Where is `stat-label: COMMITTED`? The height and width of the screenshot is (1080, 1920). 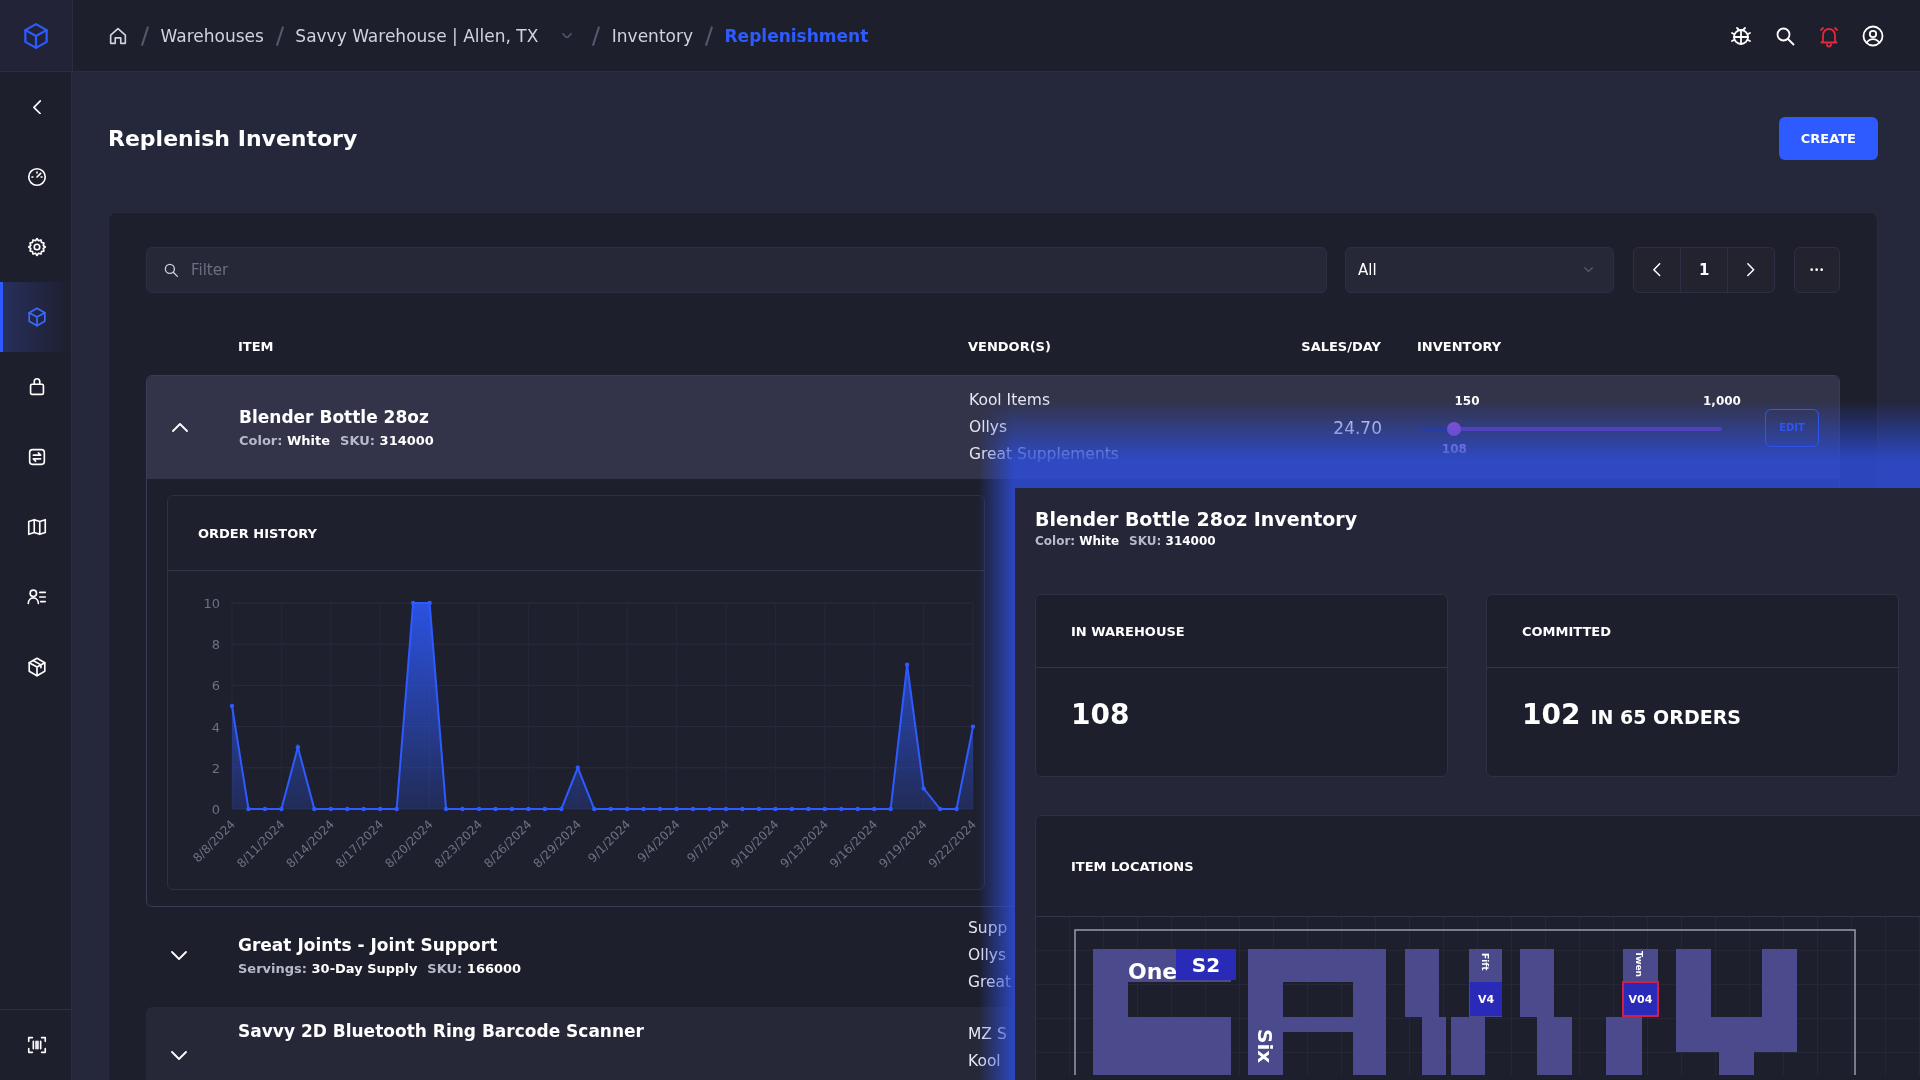 stat-label: COMMITTED is located at coordinates (1692, 631).